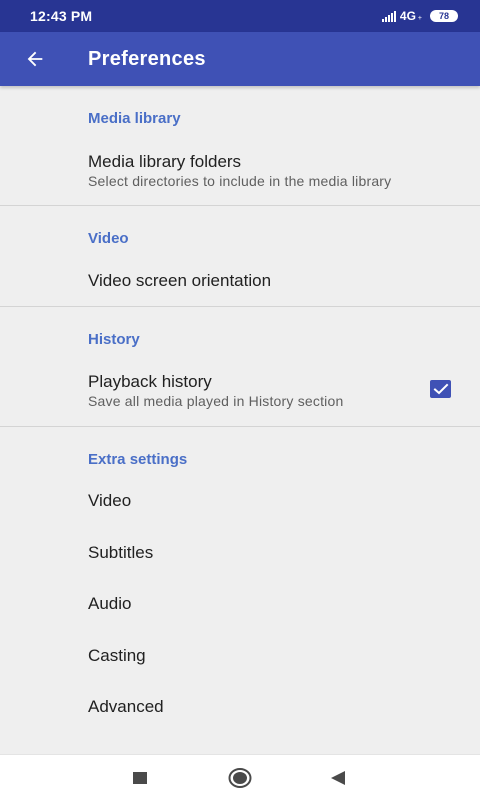  Describe the element at coordinates (216, 401) in the screenshot. I see `pref-summary: Save all media played in History section` at that location.